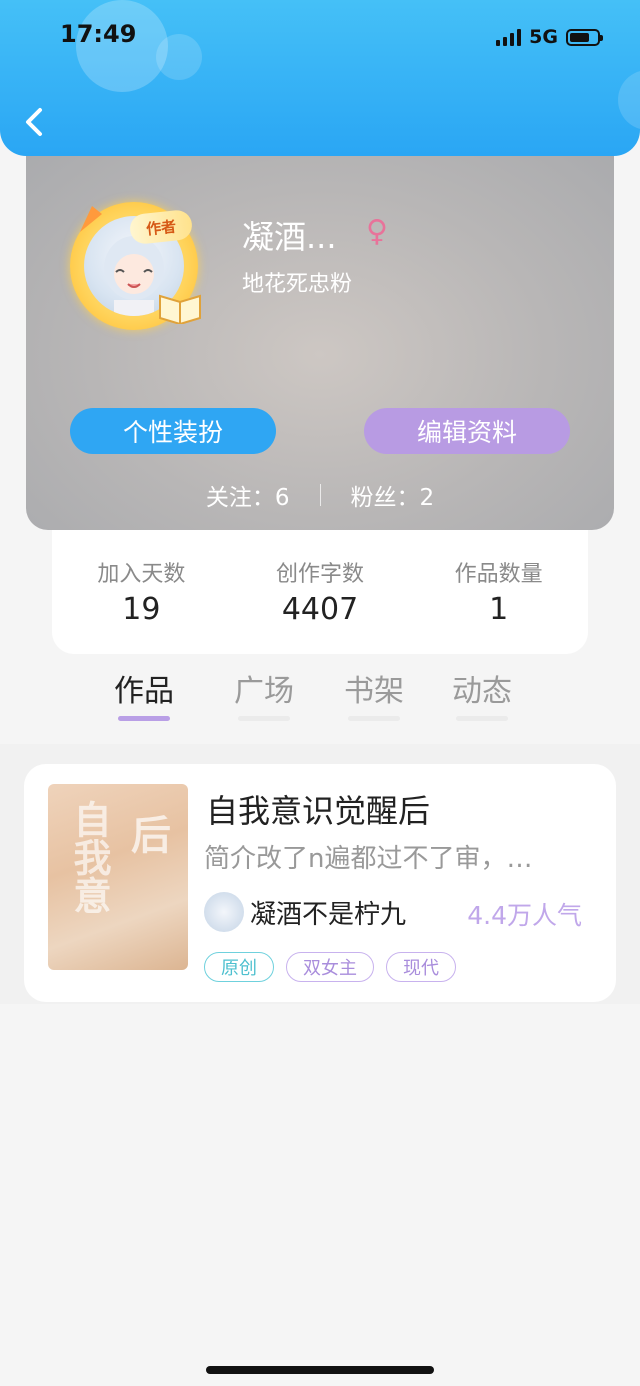 The width and height of the screenshot is (640, 1386). I want to click on tab-square: 广场, so click(264, 693).